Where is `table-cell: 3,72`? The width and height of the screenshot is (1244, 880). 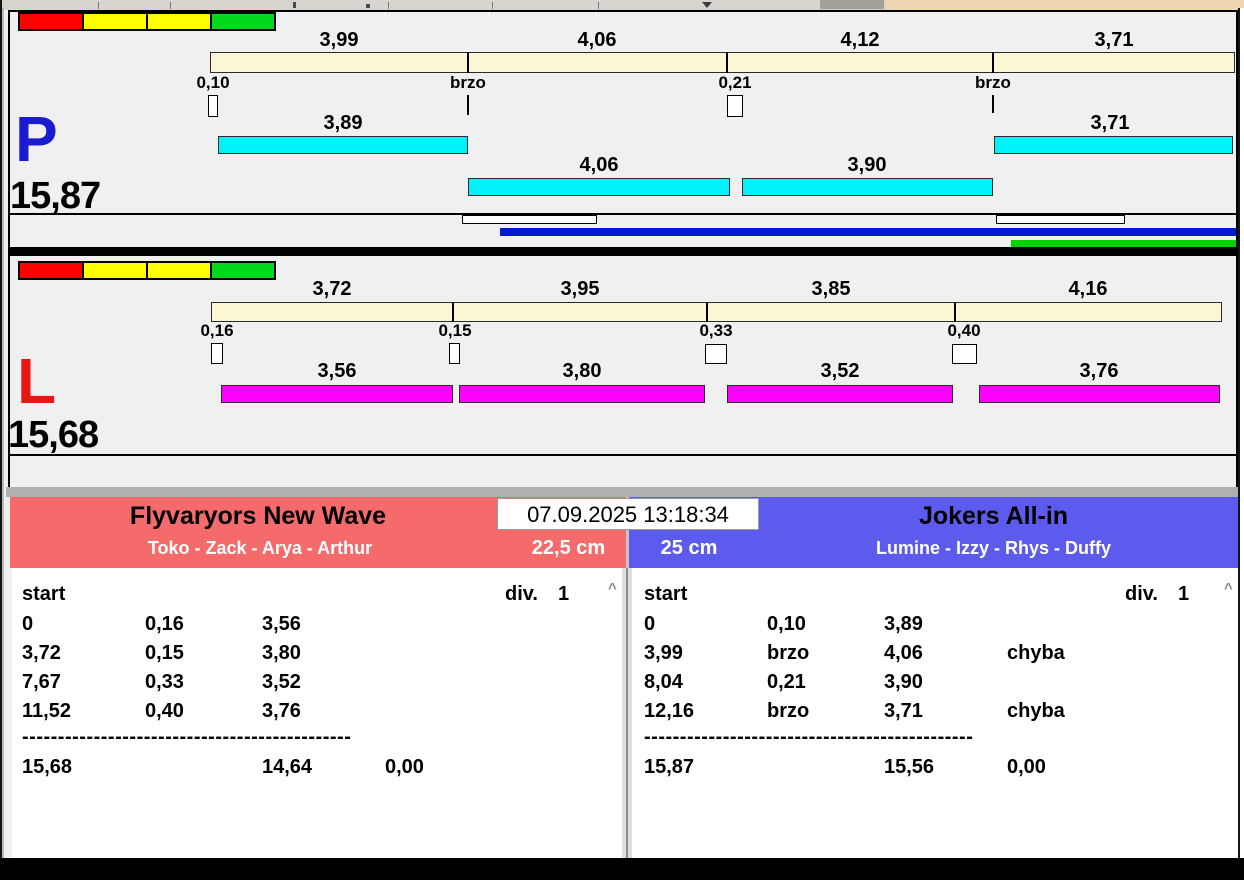
table-cell: 3,72 is located at coordinates (41, 653).